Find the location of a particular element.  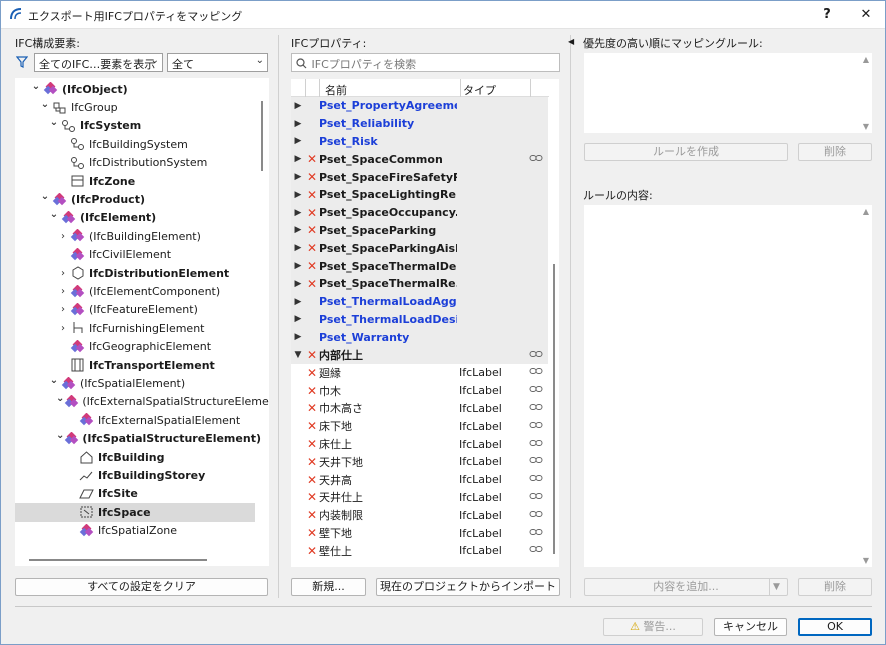

tree-item: IfcBuildingStorey is located at coordinates (135, 475).